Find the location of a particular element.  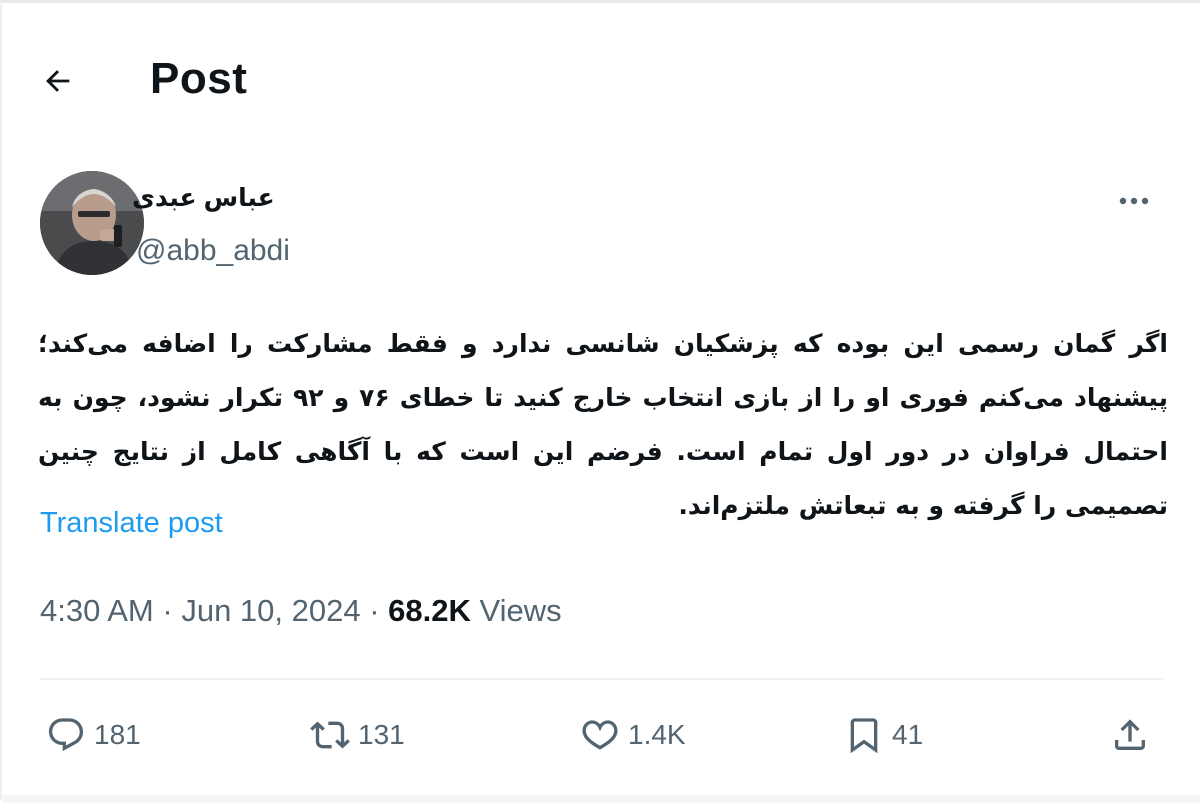

avatar-photo is located at coordinates (92, 223).